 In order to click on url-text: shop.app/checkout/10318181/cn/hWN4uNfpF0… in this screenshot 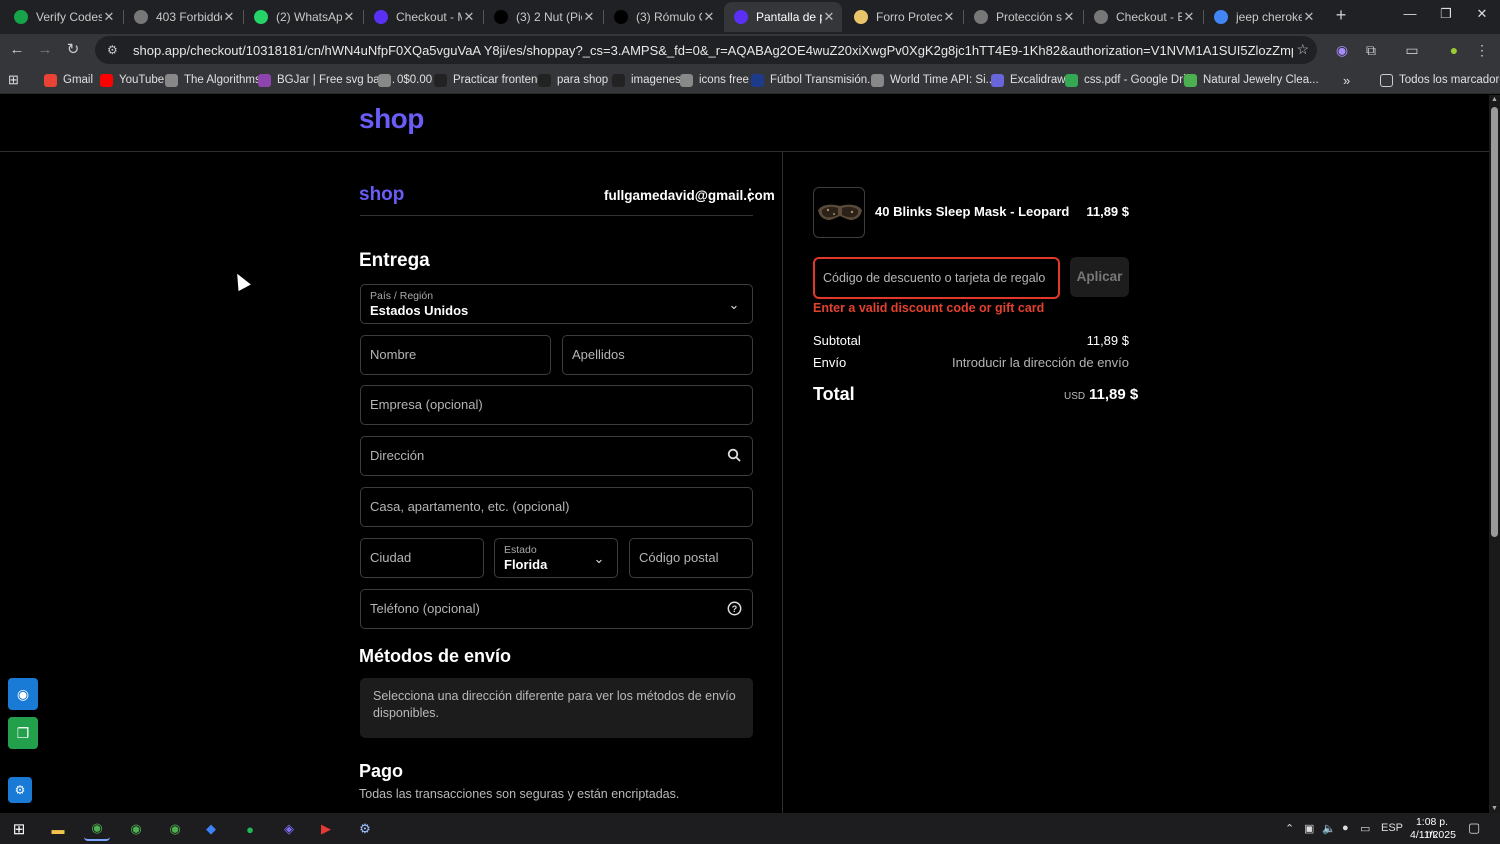, I will do `click(713, 50)`.